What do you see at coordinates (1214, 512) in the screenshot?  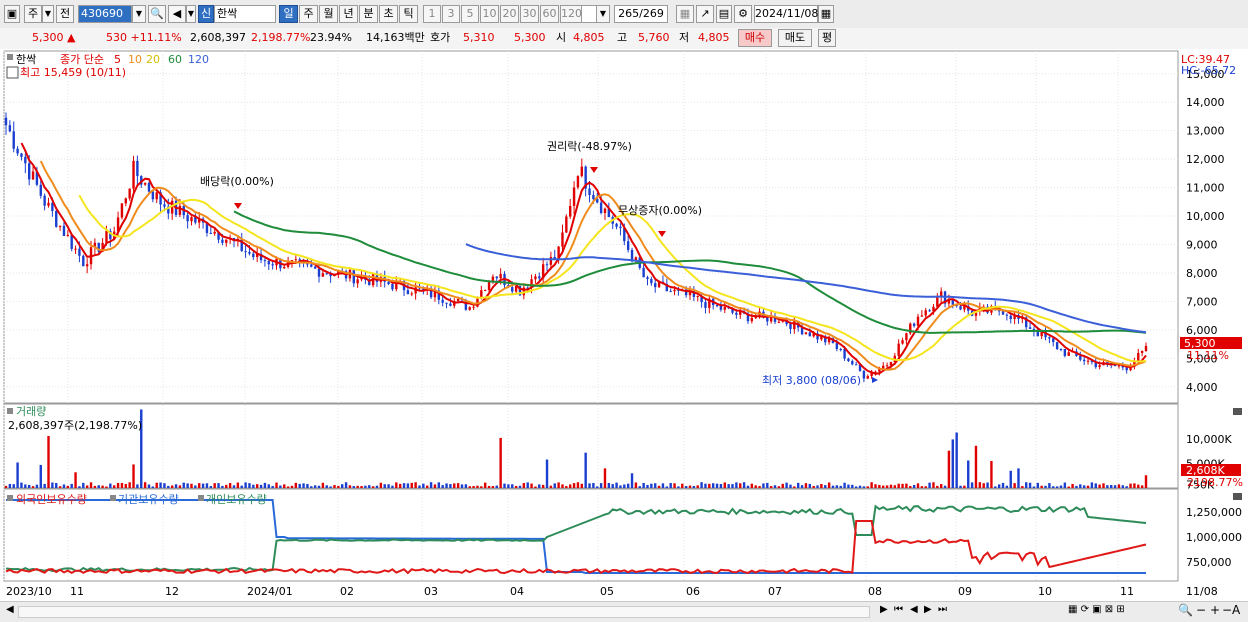 I see `hold-tick-0: 1,250,000` at bounding box center [1214, 512].